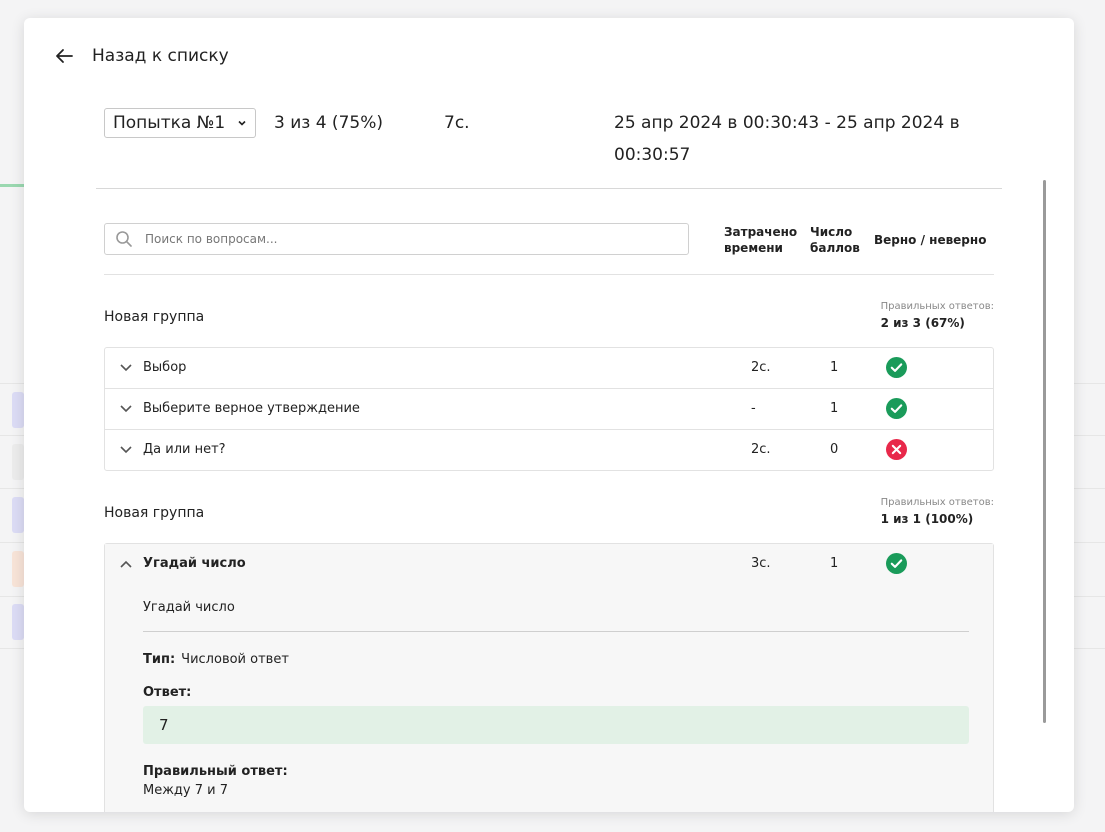  Describe the element at coordinates (328, 123) in the screenshot. I see `attempt-score: 3 из 4 (75%)` at that location.